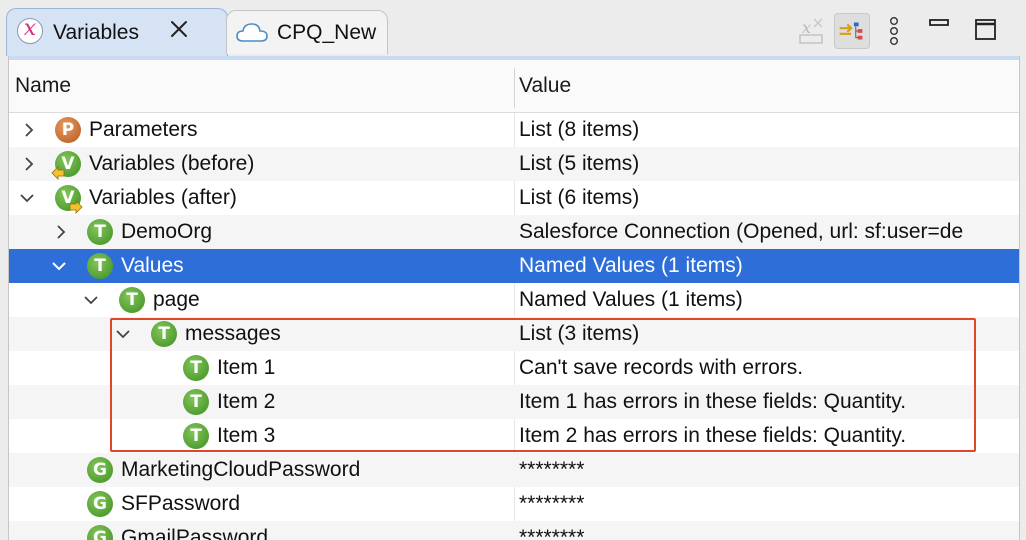 This screenshot has width=1026, height=540. Describe the element at coordinates (181, 503) in the screenshot. I see `row-name: SFPassword` at that location.